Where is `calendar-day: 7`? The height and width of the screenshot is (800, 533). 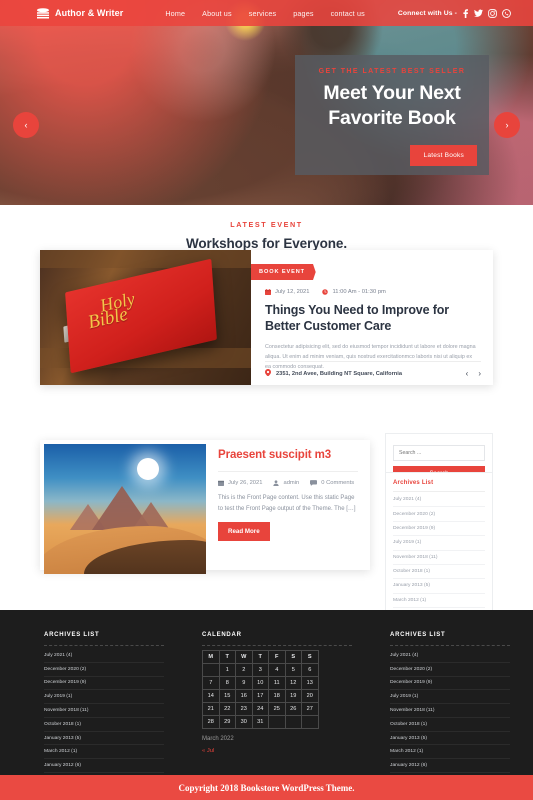 calendar-day: 7 is located at coordinates (211, 683).